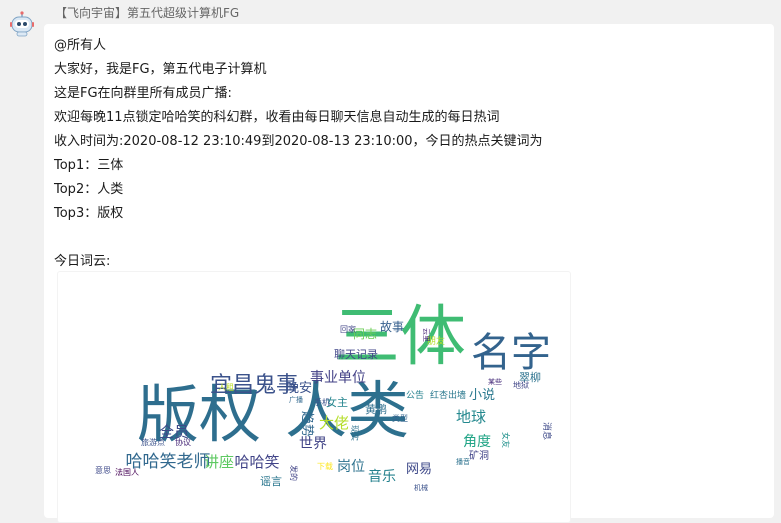 The height and width of the screenshot is (523, 781). Describe the element at coordinates (511, 353) in the screenshot. I see `wordcloud-word: 名字` at that location.